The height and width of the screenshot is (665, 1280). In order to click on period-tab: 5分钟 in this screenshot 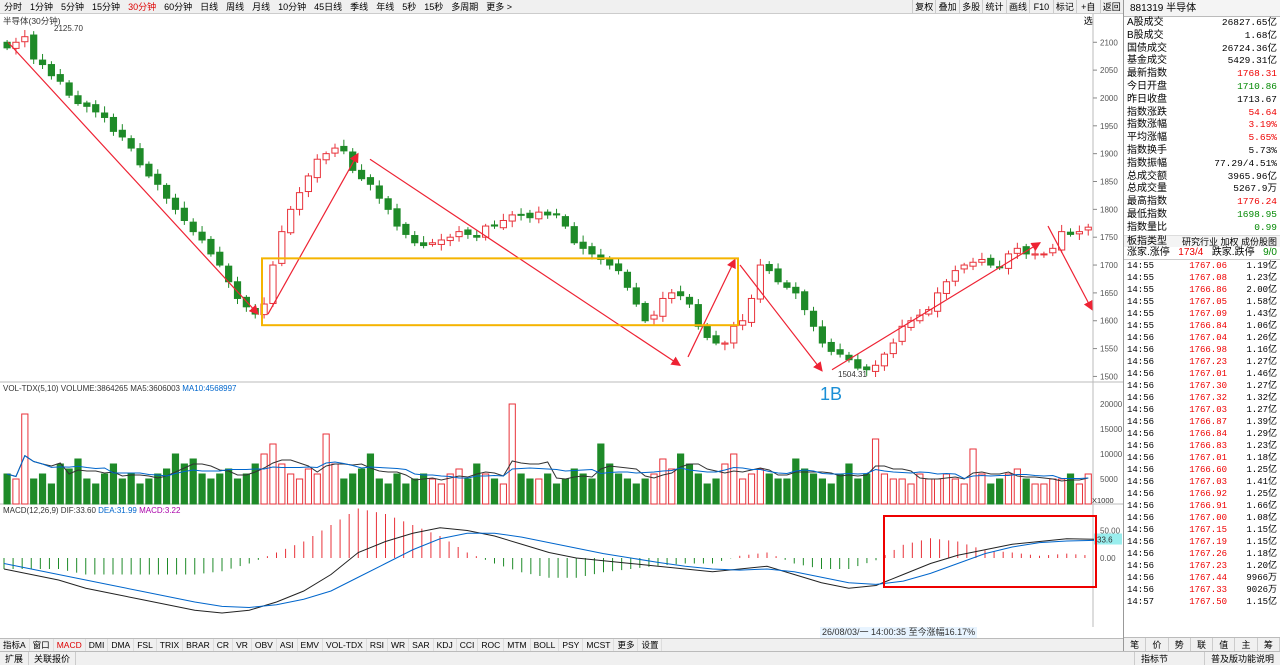, I will do `click(72, 6)`.